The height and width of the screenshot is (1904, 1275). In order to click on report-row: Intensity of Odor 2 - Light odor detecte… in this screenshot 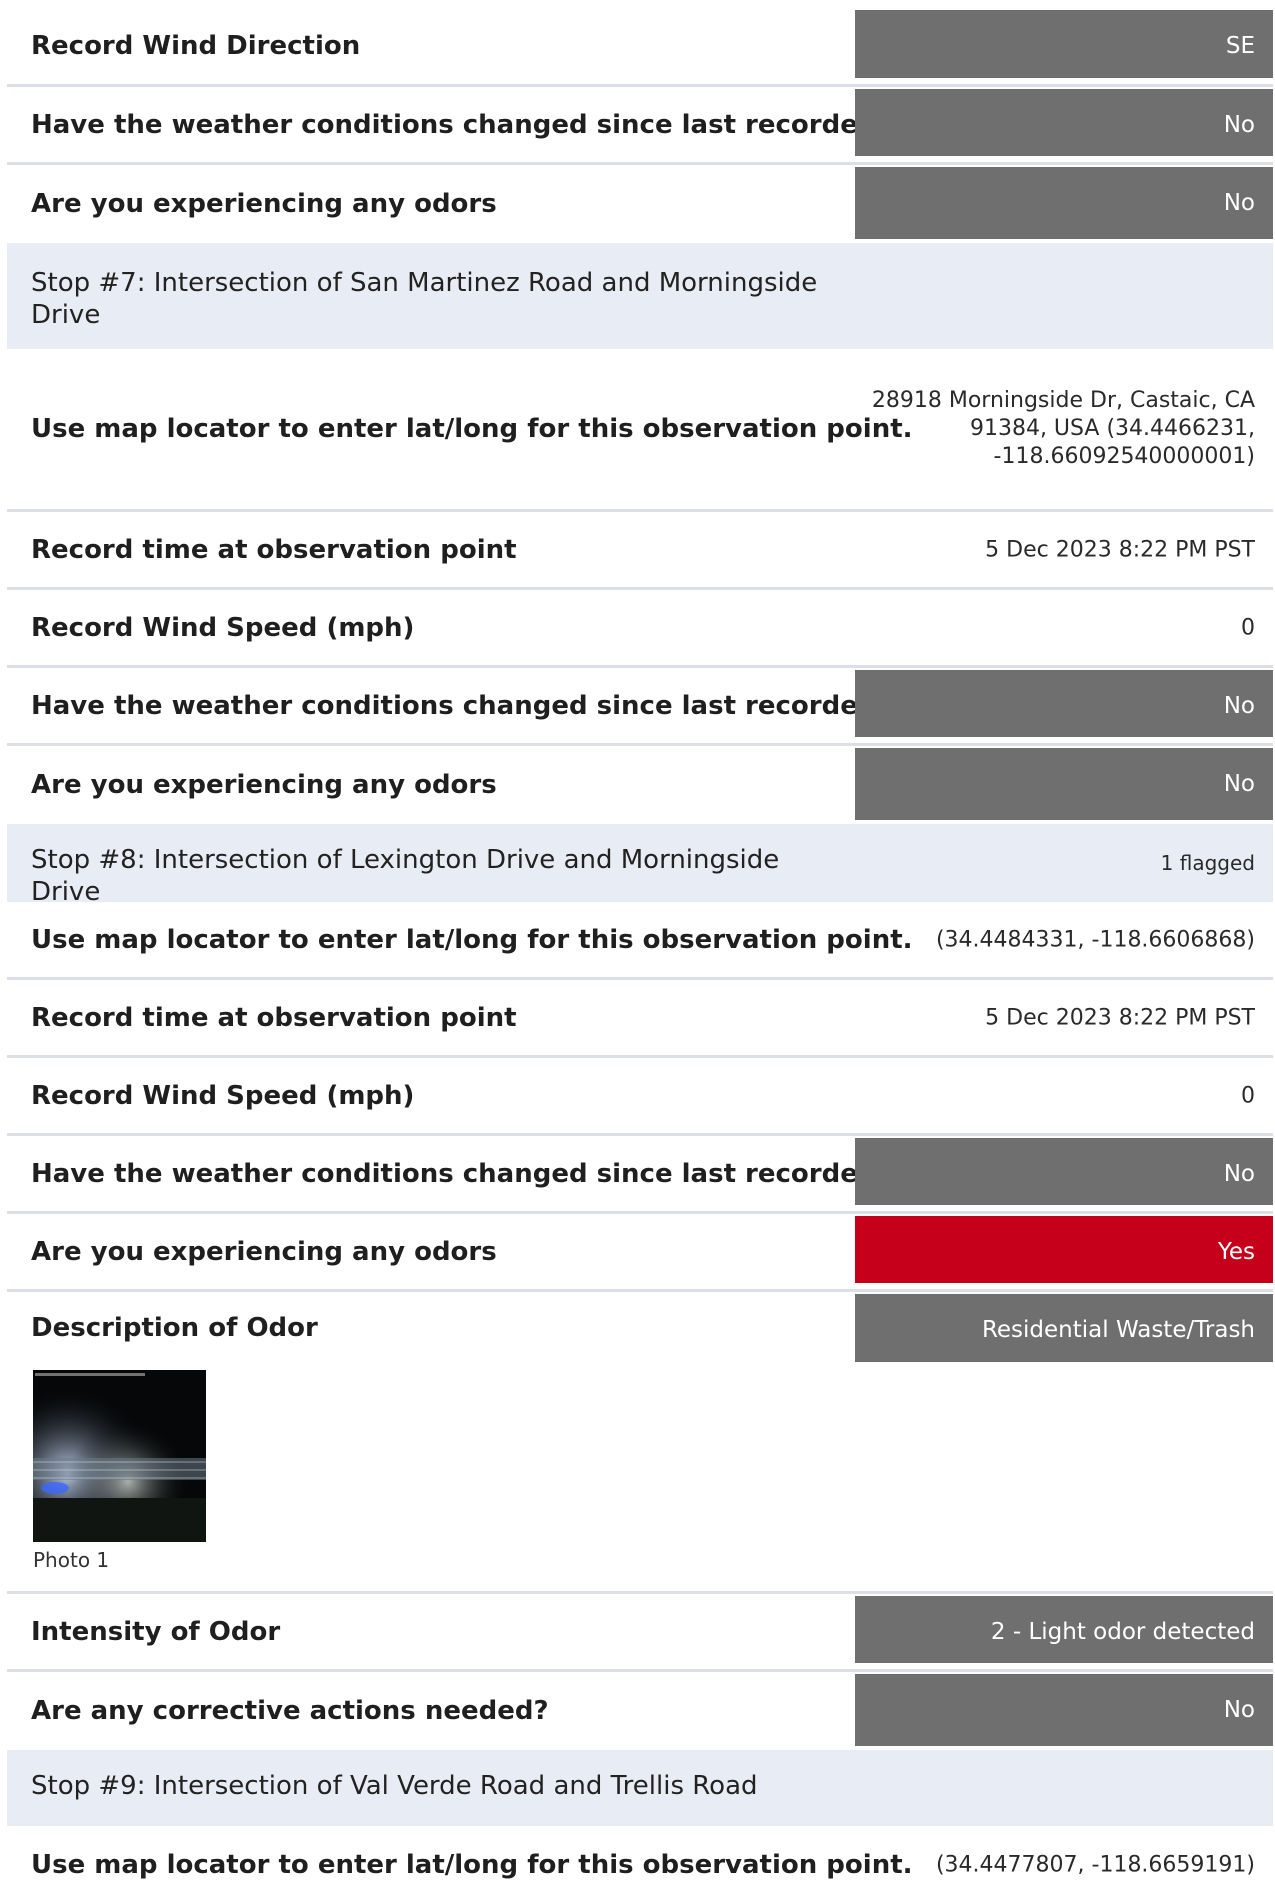, I will do `click(640, 1633)`.